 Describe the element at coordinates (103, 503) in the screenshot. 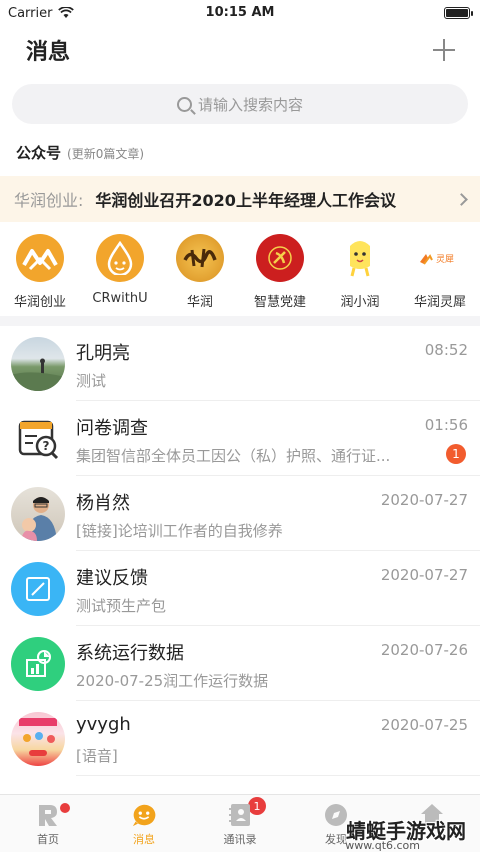

I see `chat-name: 杨肖然` at that location.